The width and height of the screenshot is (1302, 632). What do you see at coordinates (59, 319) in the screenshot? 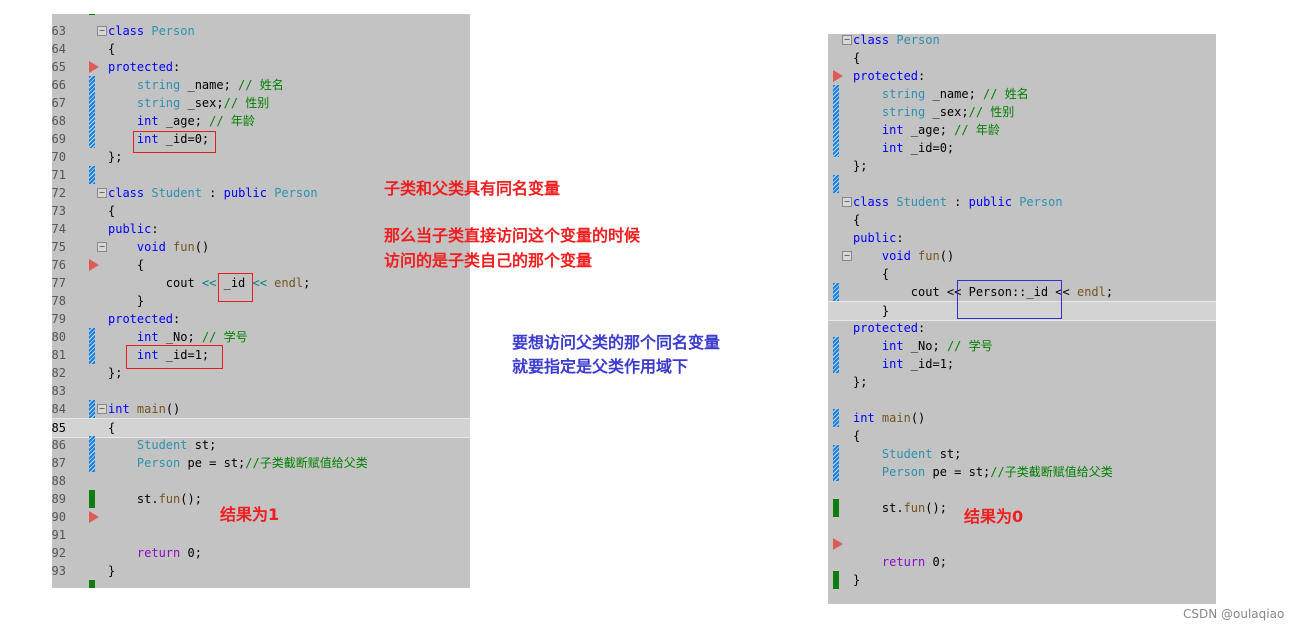
I see `line-number: 79` at bounding box center [59, 319].